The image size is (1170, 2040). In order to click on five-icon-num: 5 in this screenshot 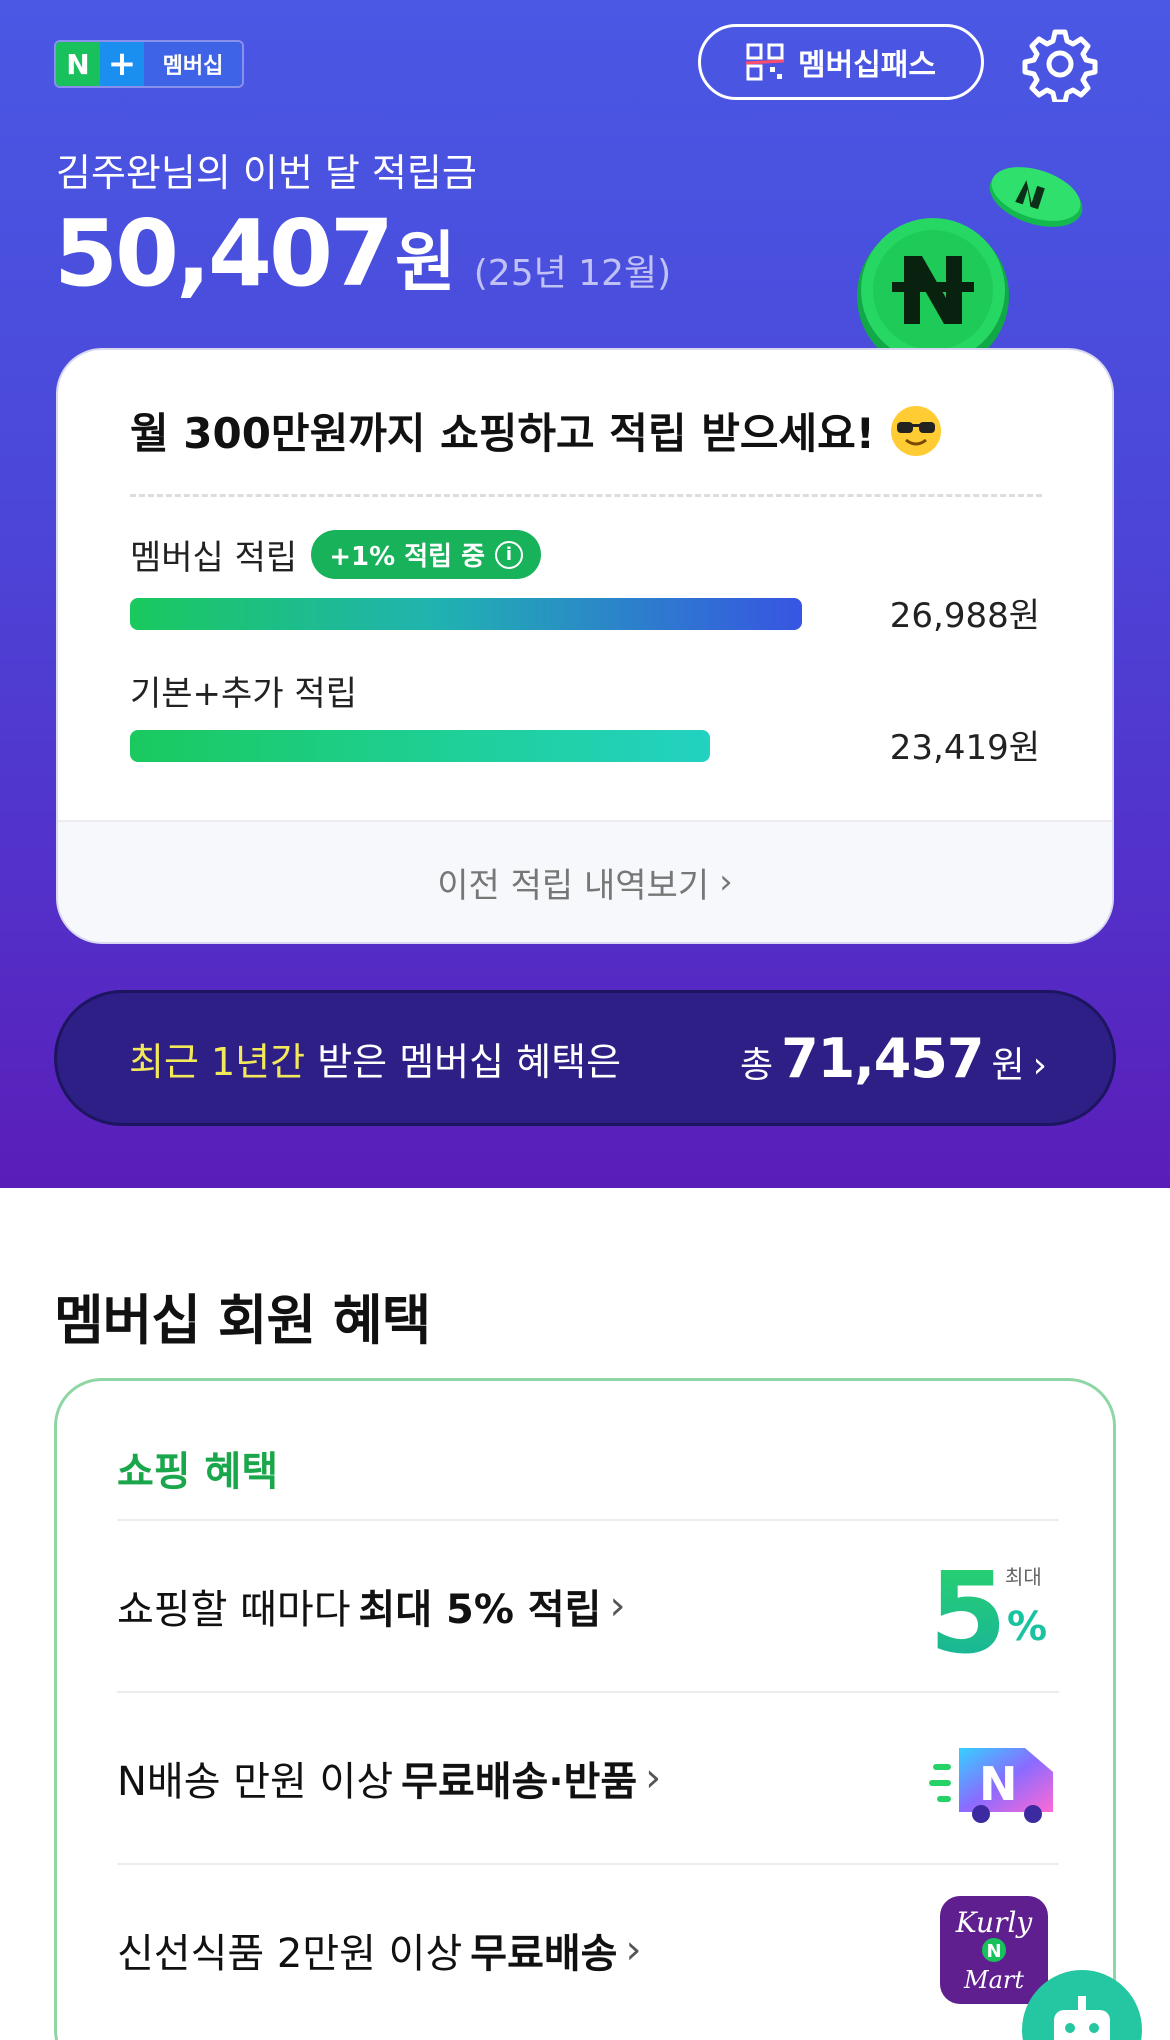, I will do `click(968, 1607)`.